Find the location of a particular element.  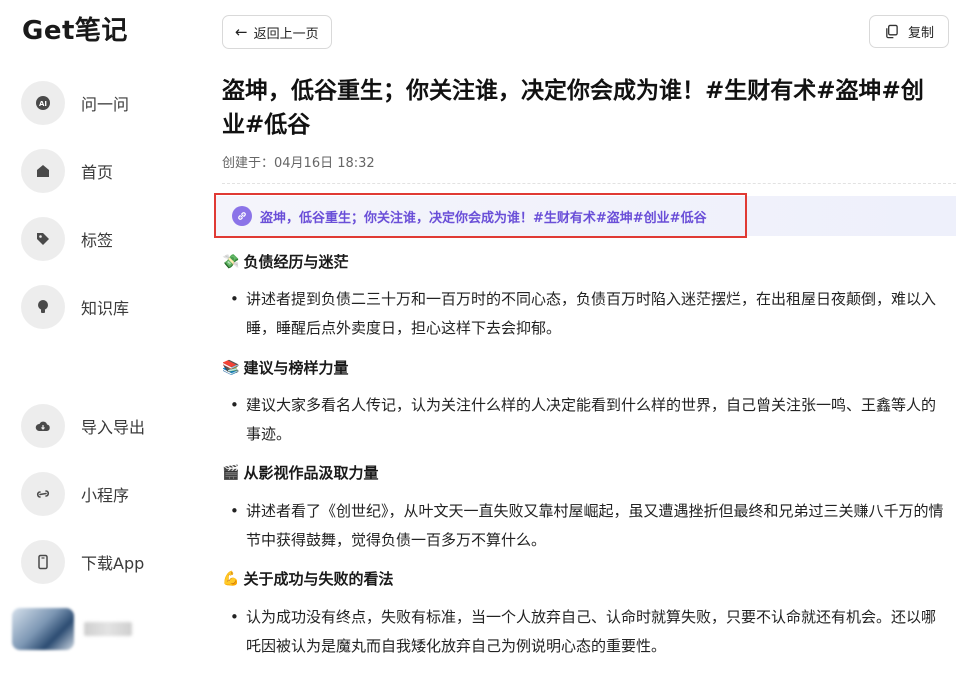

sidebar-item-label: 小程序 is located at coordinates (105, 495).